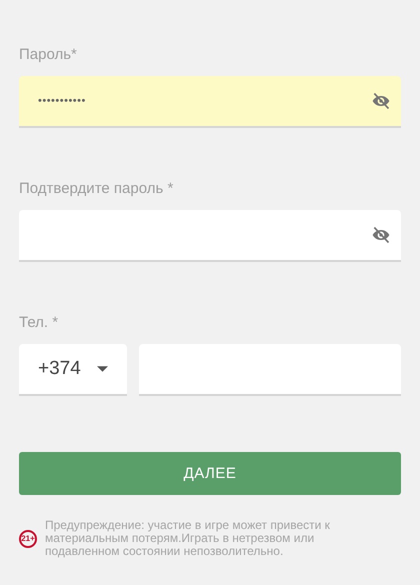  What do you see at coordinates (73, 370) in the screenshot?
I see `country-code-dropdown: +374` at bounding box center [73, 370].